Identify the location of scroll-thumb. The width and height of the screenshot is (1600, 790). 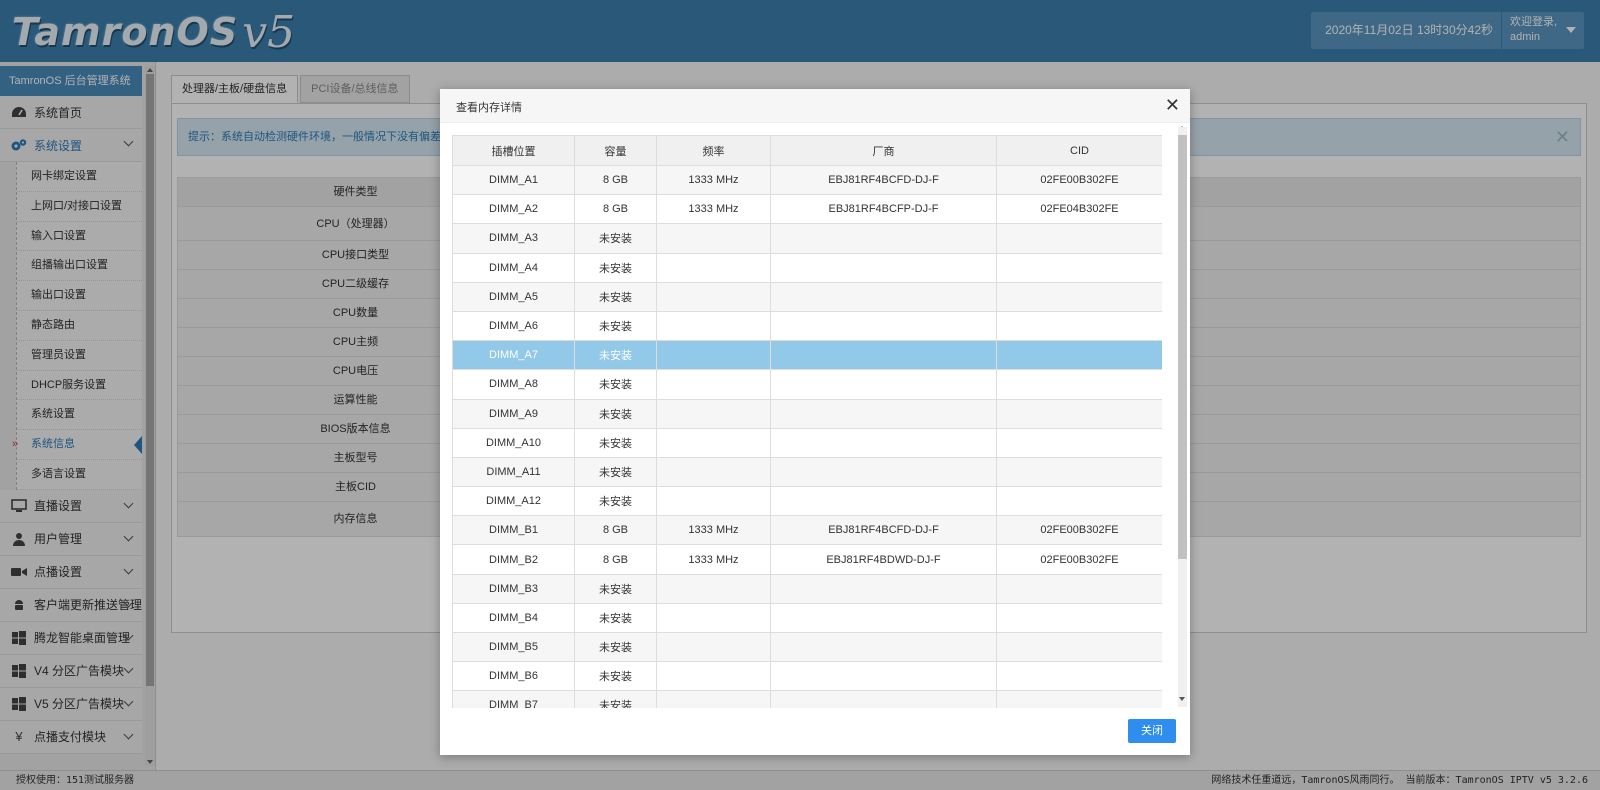
(1182, 347).